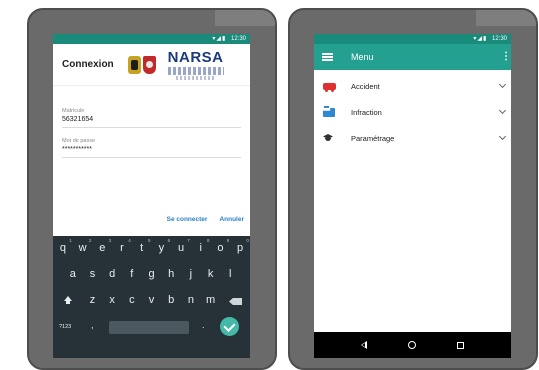  I want to click on overflow-menu-icon: ⋮, so click(506, 57).